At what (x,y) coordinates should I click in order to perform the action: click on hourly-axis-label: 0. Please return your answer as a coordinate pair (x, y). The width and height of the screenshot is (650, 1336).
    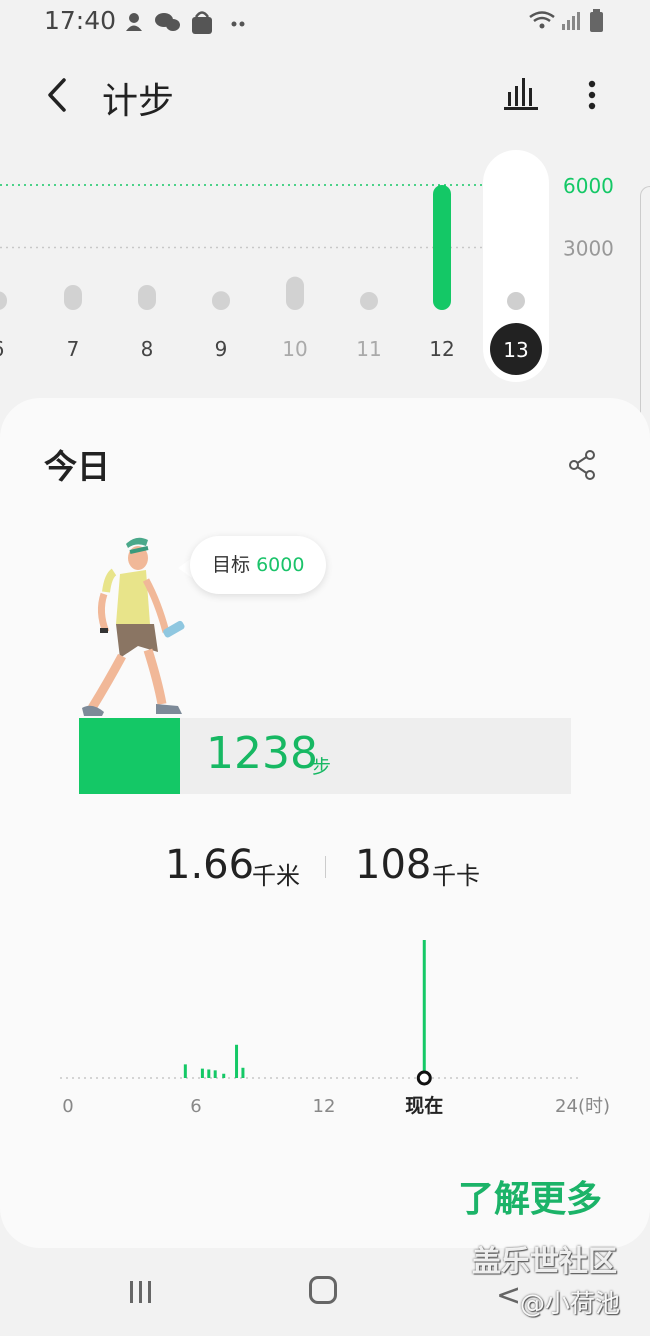
    Looking at the image, I should click on (67, 1106).